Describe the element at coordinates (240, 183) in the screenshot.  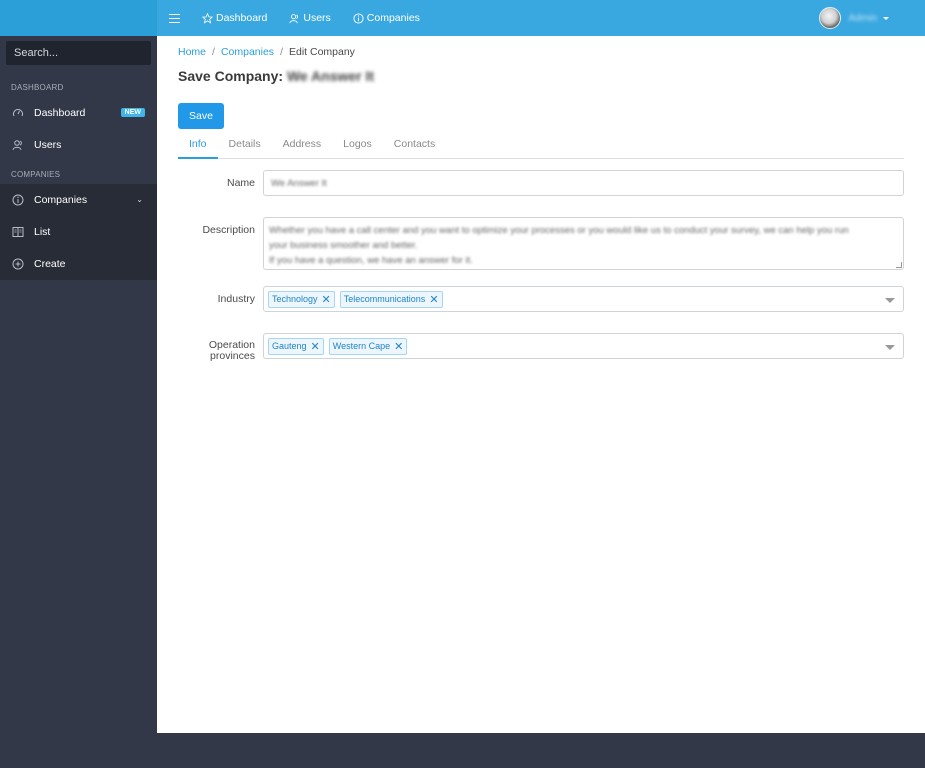
I see `name-label: Name` at that location.